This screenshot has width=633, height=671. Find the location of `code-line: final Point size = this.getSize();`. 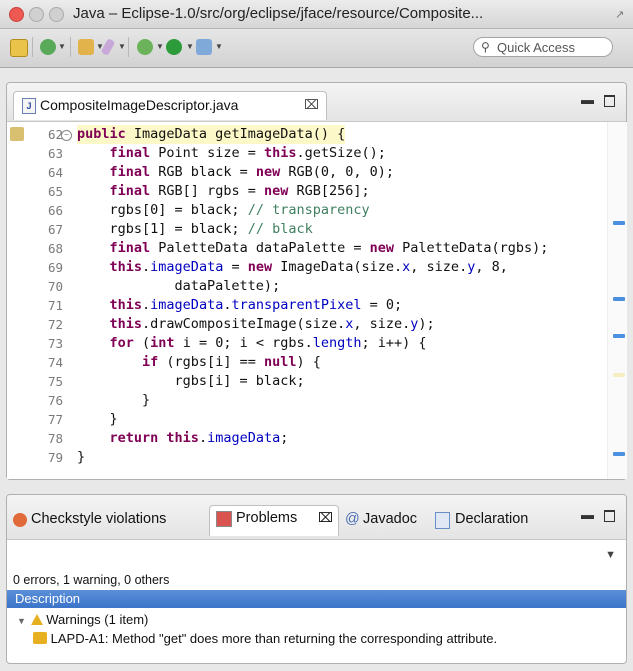

code-line: final Point size = this.getSize(); is located at coordinates (231, 153).